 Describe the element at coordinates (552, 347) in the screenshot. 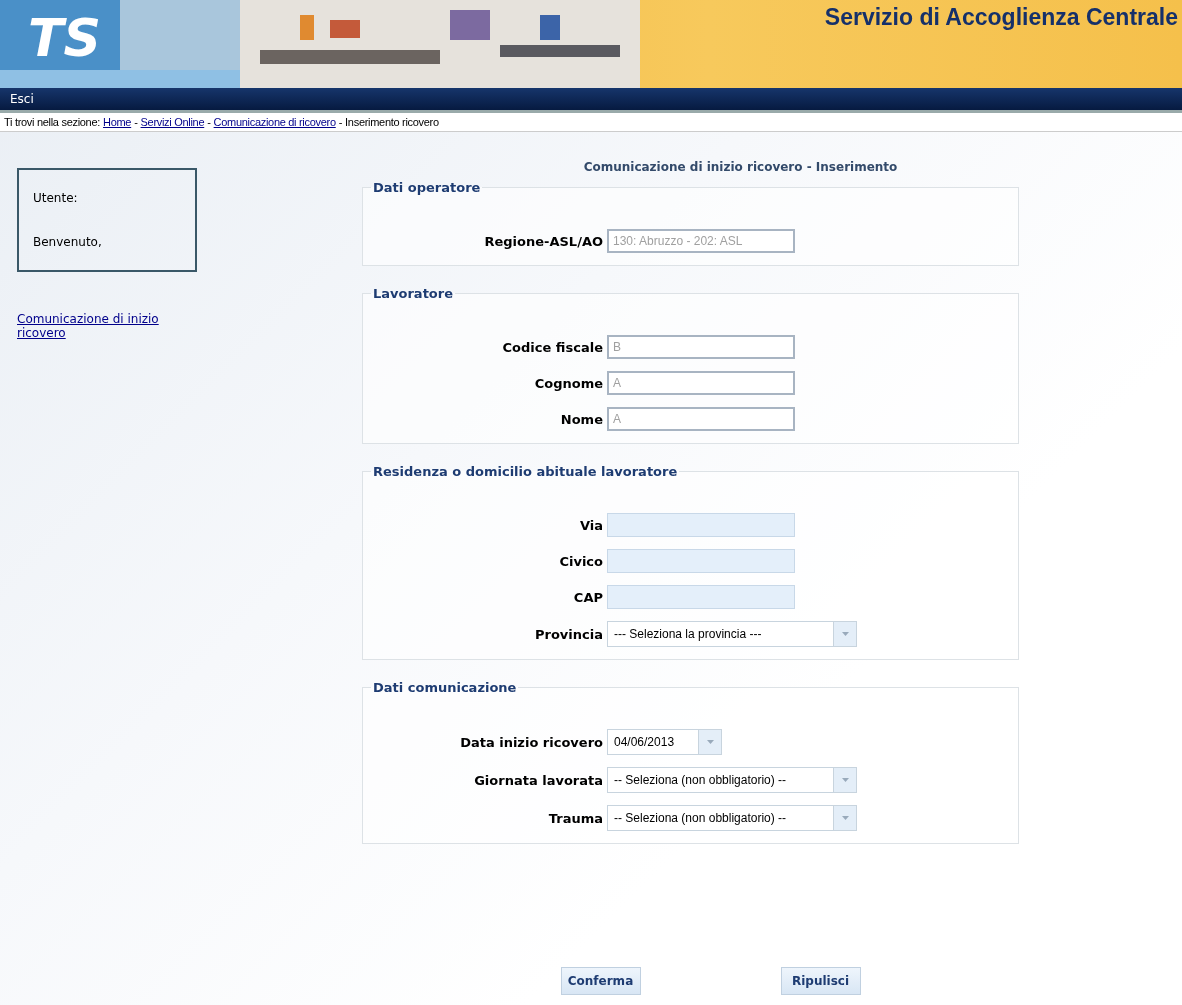

I see `field-label: Codice fiscale` at that location.